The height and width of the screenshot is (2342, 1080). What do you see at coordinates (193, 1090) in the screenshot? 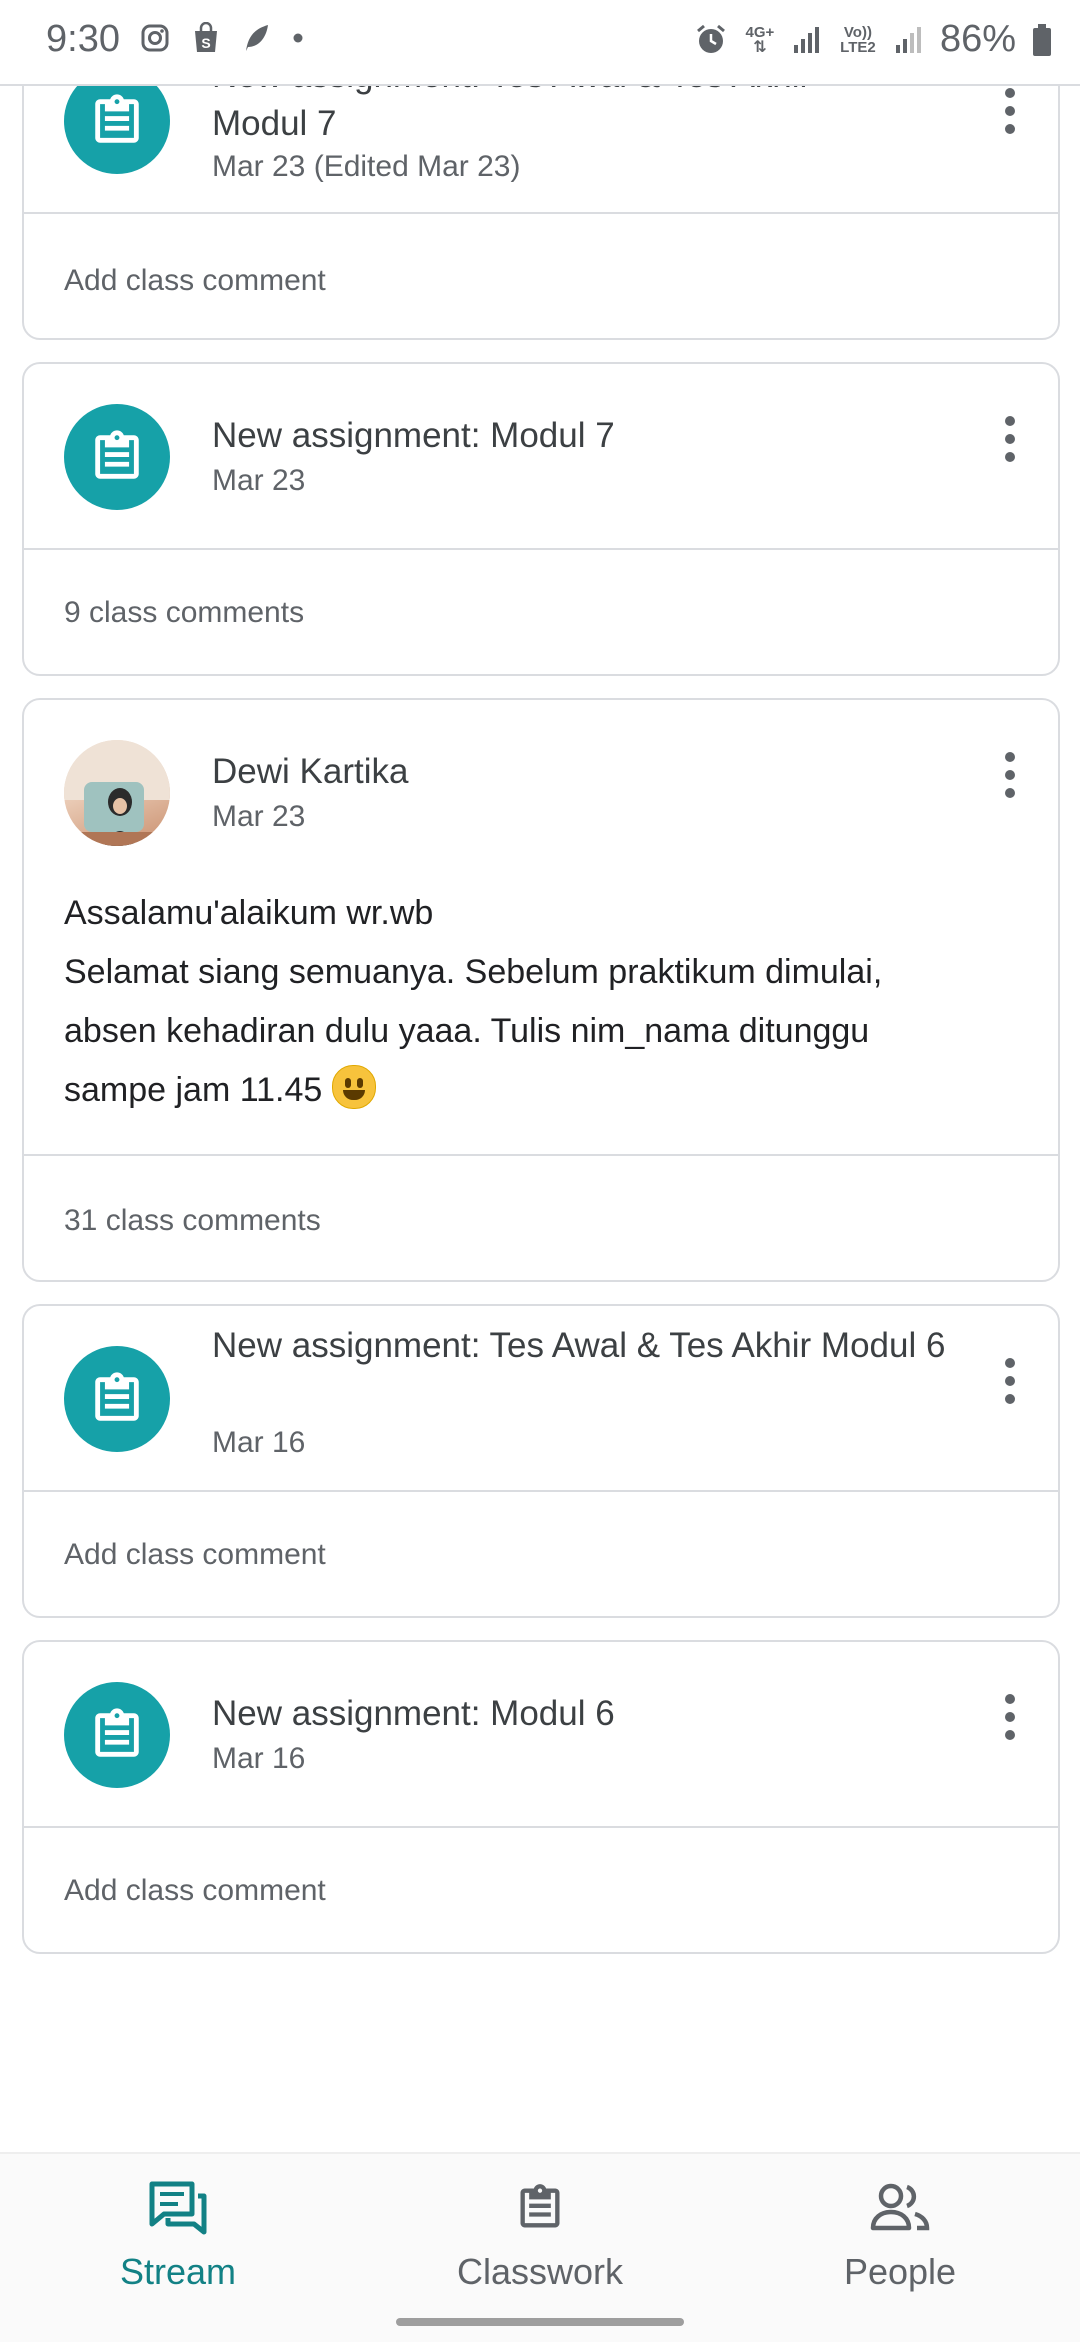
I see `post-body-text: sampe jam 11.45` at bounding box center [193, 1090].